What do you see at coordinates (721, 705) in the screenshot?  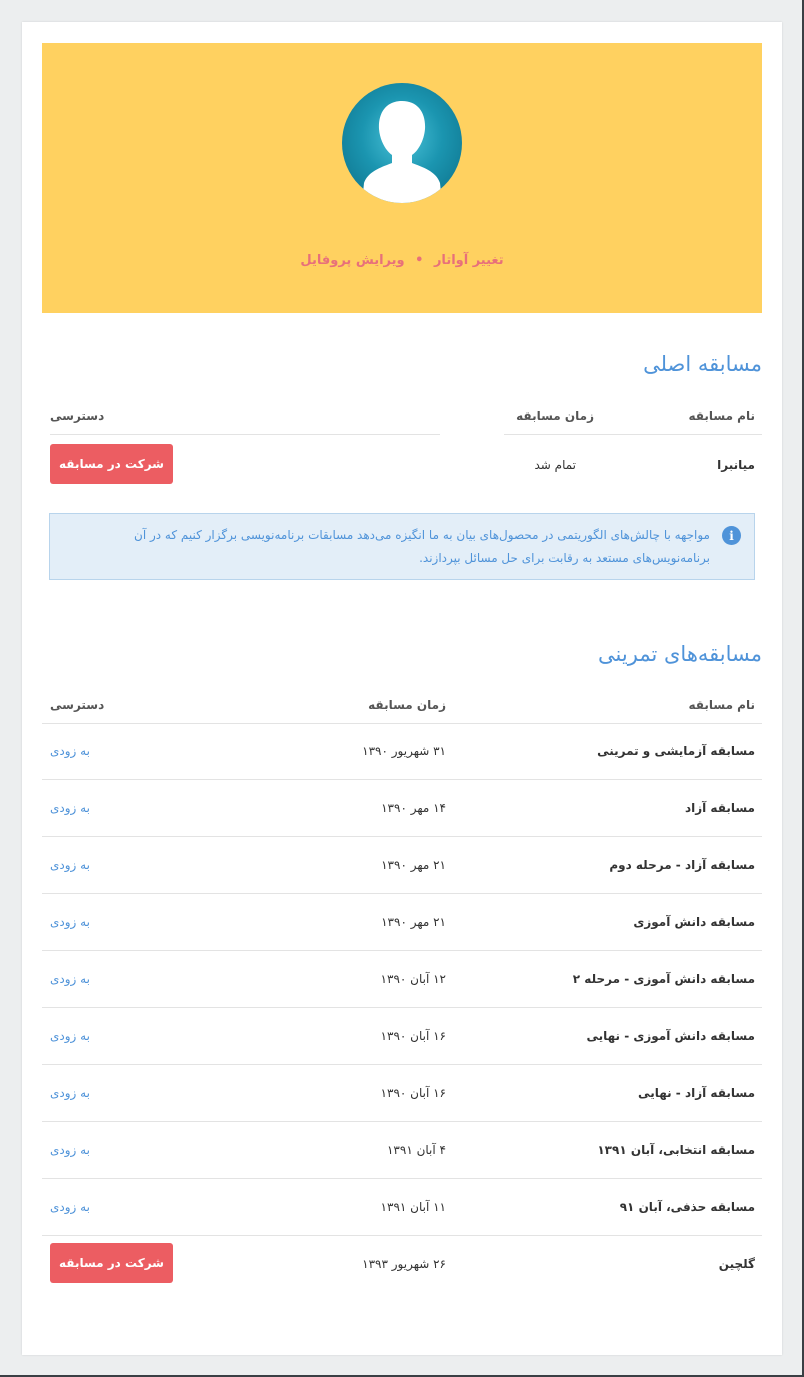 I see `practice-header-name: نام مسابقه` at bounding box center [721, 705].